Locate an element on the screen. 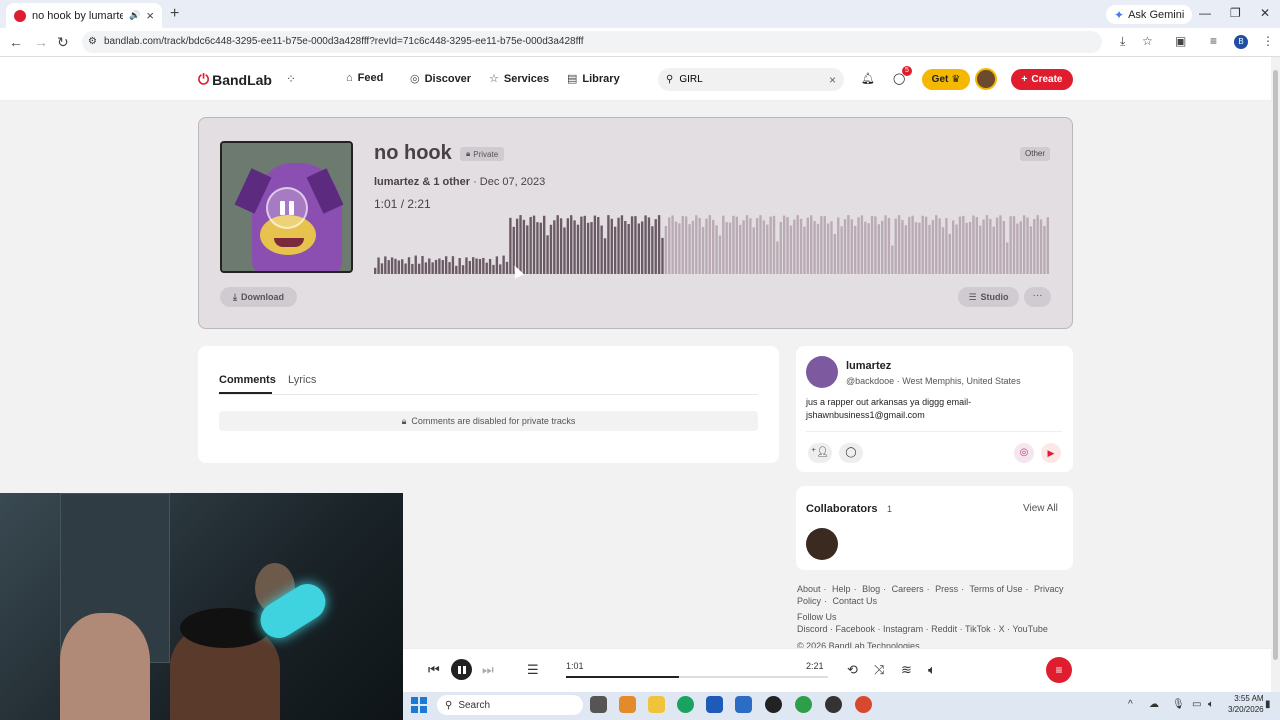  social-link-facebook: Facebook is located at coordinates (856, 629).